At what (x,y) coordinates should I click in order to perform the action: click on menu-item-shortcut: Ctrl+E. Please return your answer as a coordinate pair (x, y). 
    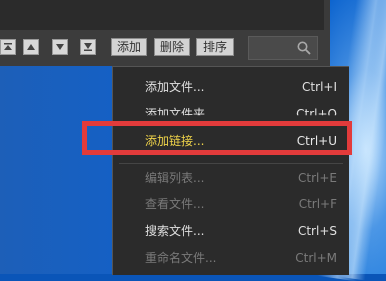
    Looking at the image, I should click on (317, 178).